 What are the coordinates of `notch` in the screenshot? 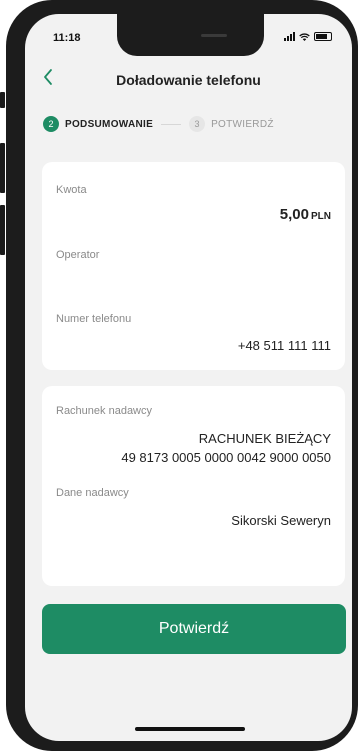 It's located at (190, 35).